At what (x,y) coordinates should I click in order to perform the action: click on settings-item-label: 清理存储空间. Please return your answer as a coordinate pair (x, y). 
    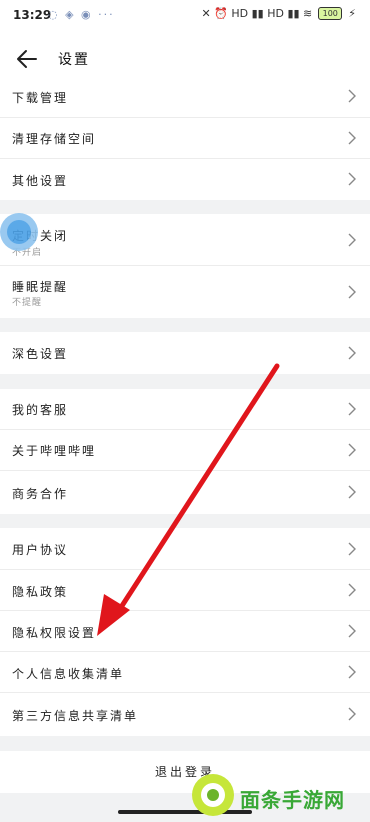
    Looking at the image, I should click on (54, 139).